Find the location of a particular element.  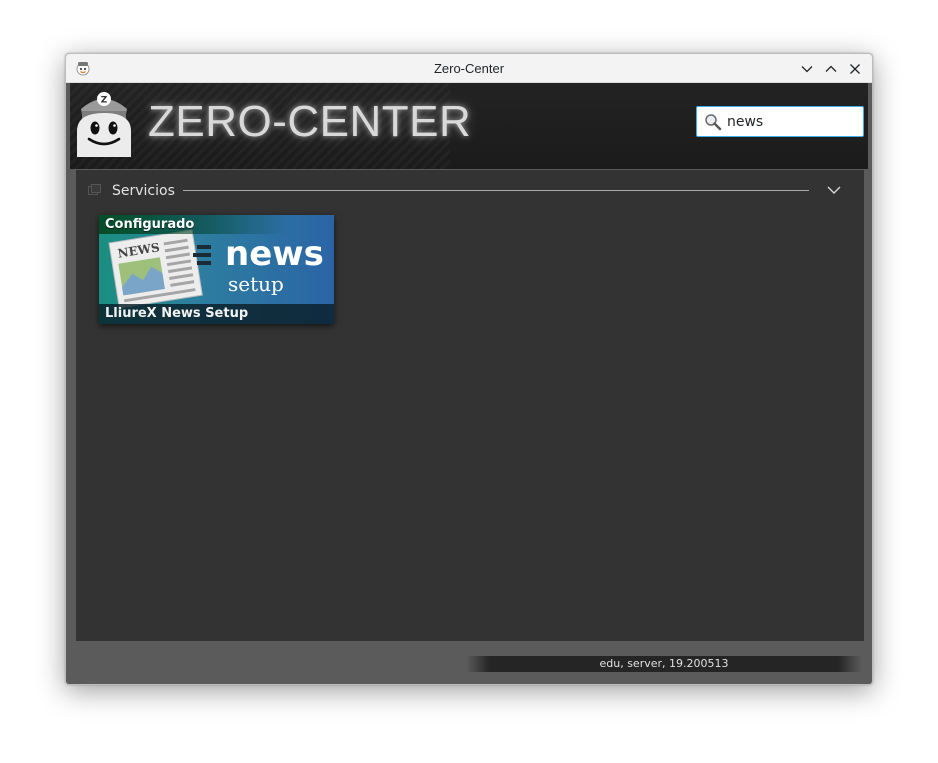

version-info: edu, server, 19.200513 is located at coordinates (664, 664).